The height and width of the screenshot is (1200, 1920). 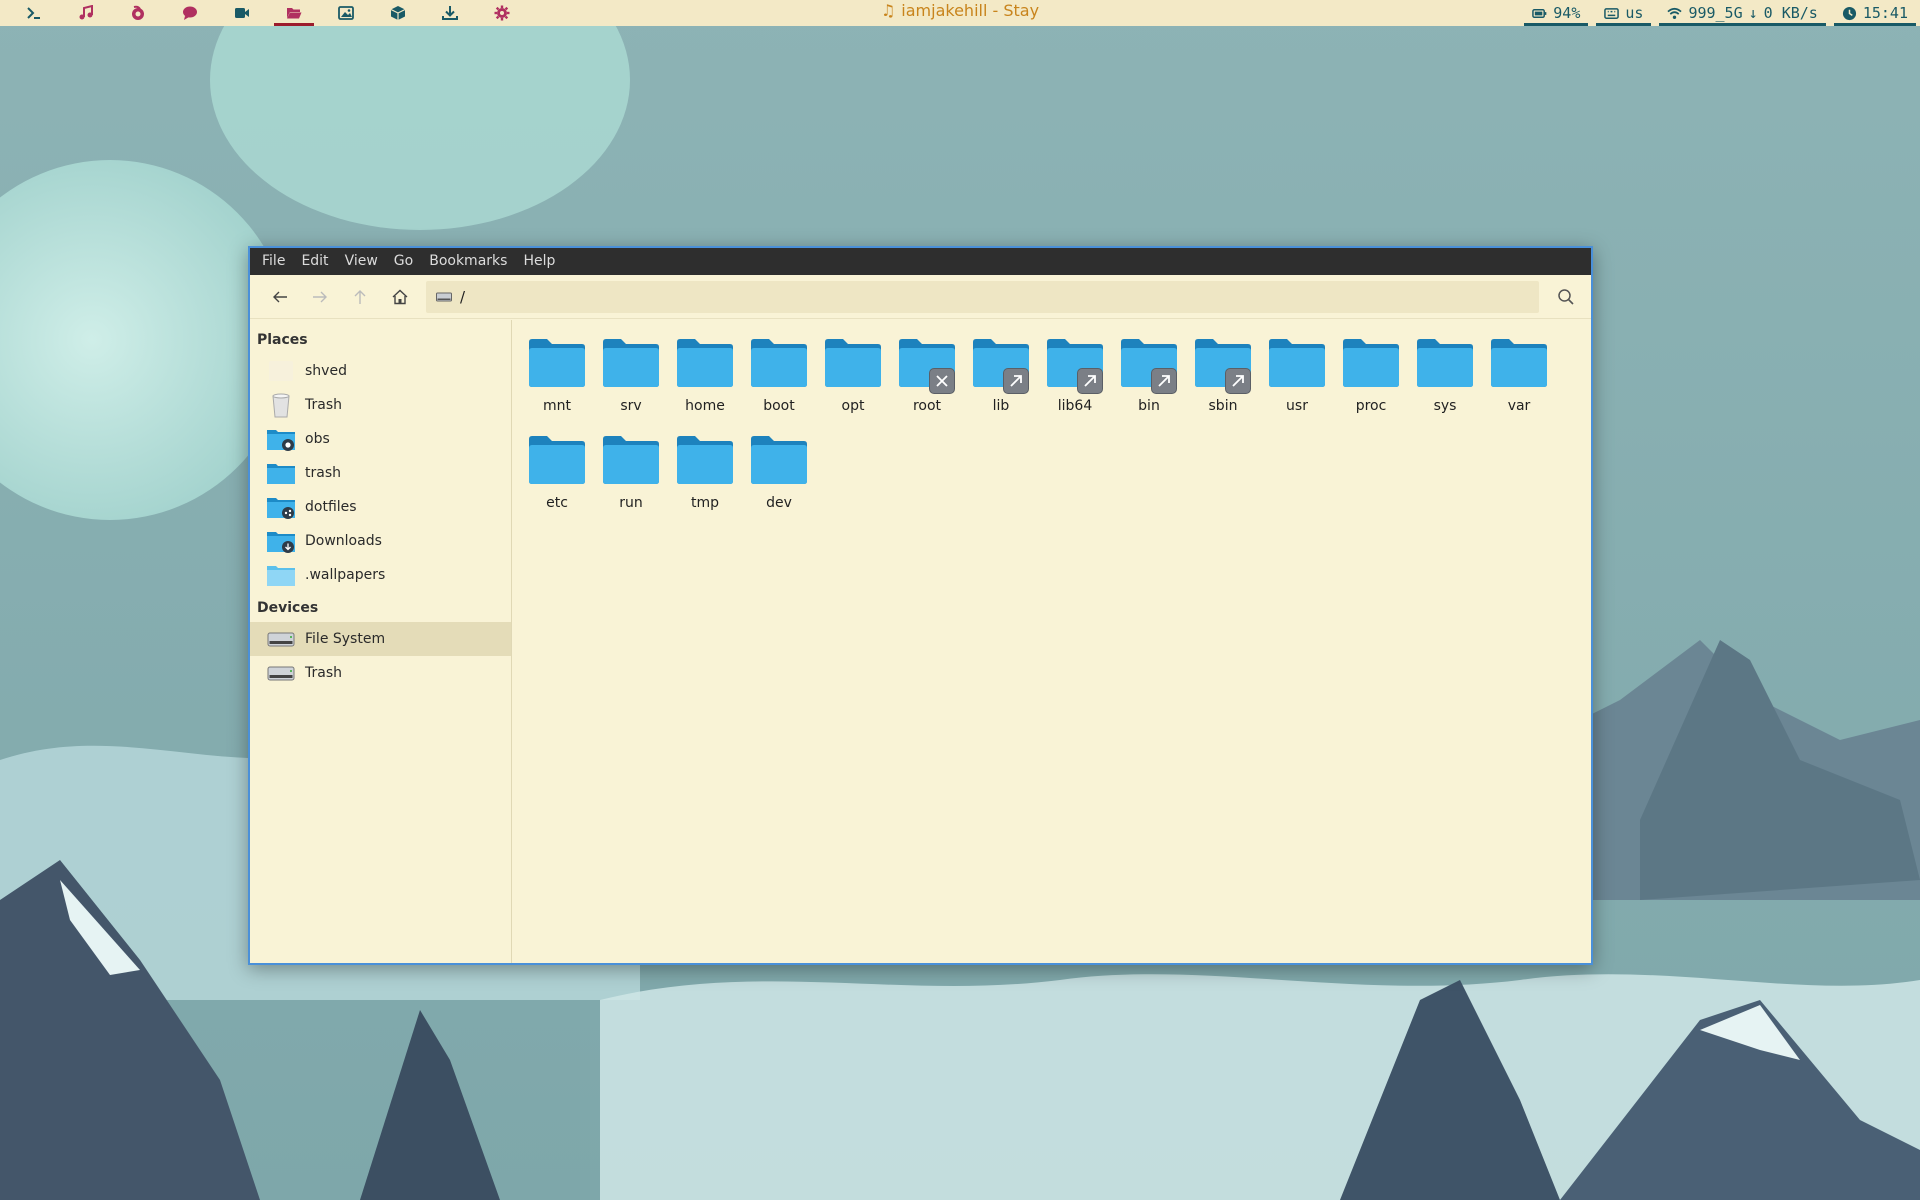 What do you see at coordinates (1297, 406) in the screenshot?
I see `file-label: usr` at bounding box center [1297, 406].